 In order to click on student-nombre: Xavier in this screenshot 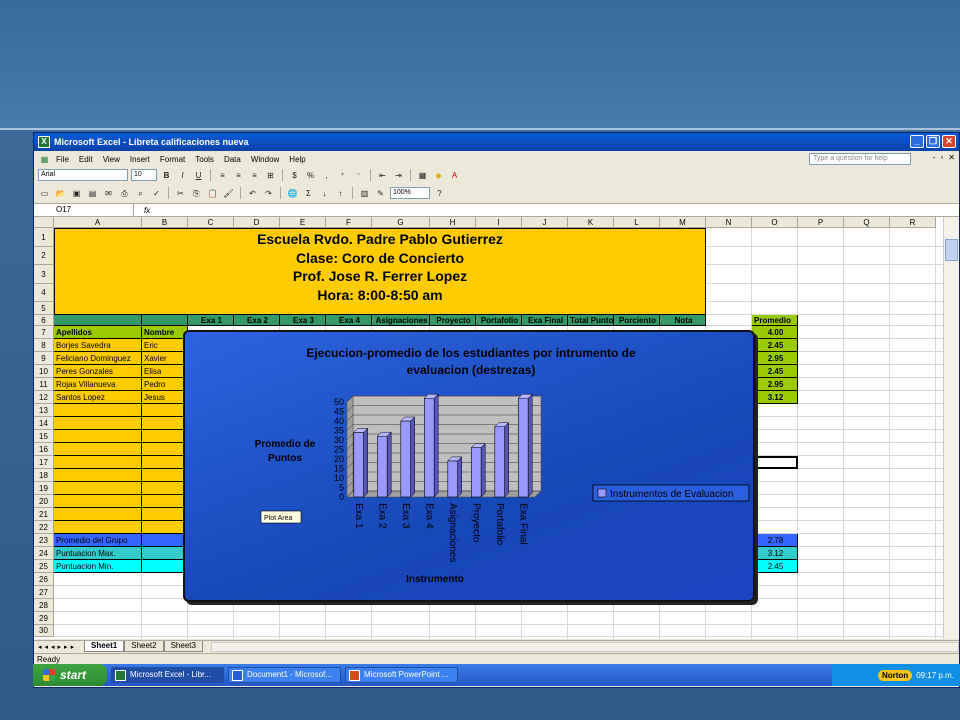, I will do `click(165, 358)`.